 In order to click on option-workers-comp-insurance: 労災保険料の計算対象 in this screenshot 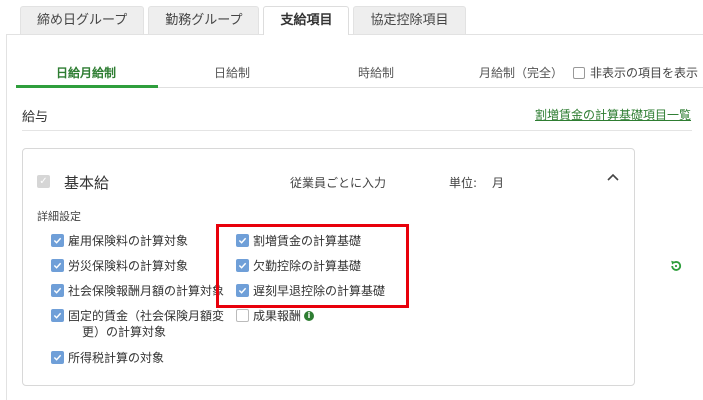, I will do `click(119, 266)`.